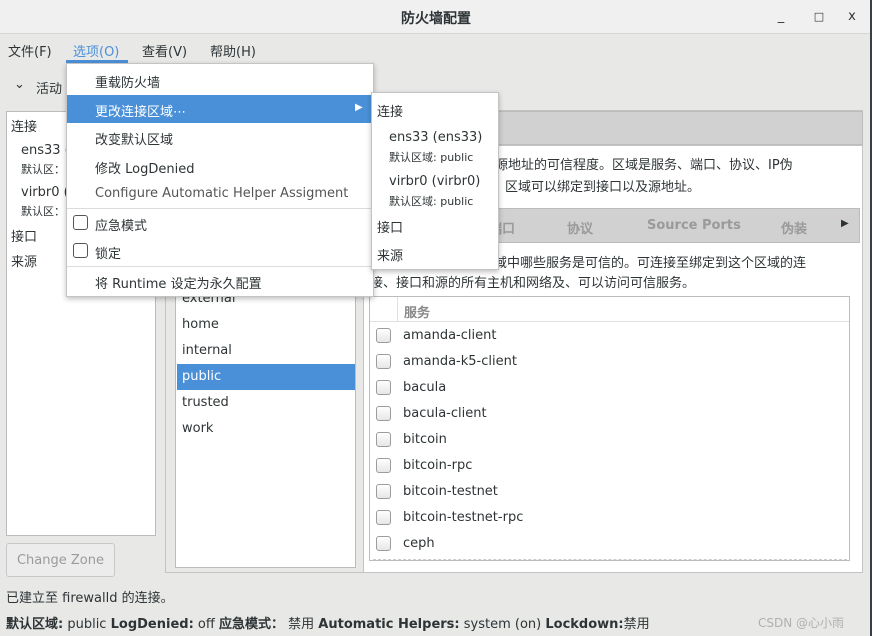 The height and width of the screenshot is (636, 872). Describe the element at coordinates (359, 107) in the screenshot. I see `submenu-arrow-icon: ▶` at that location.